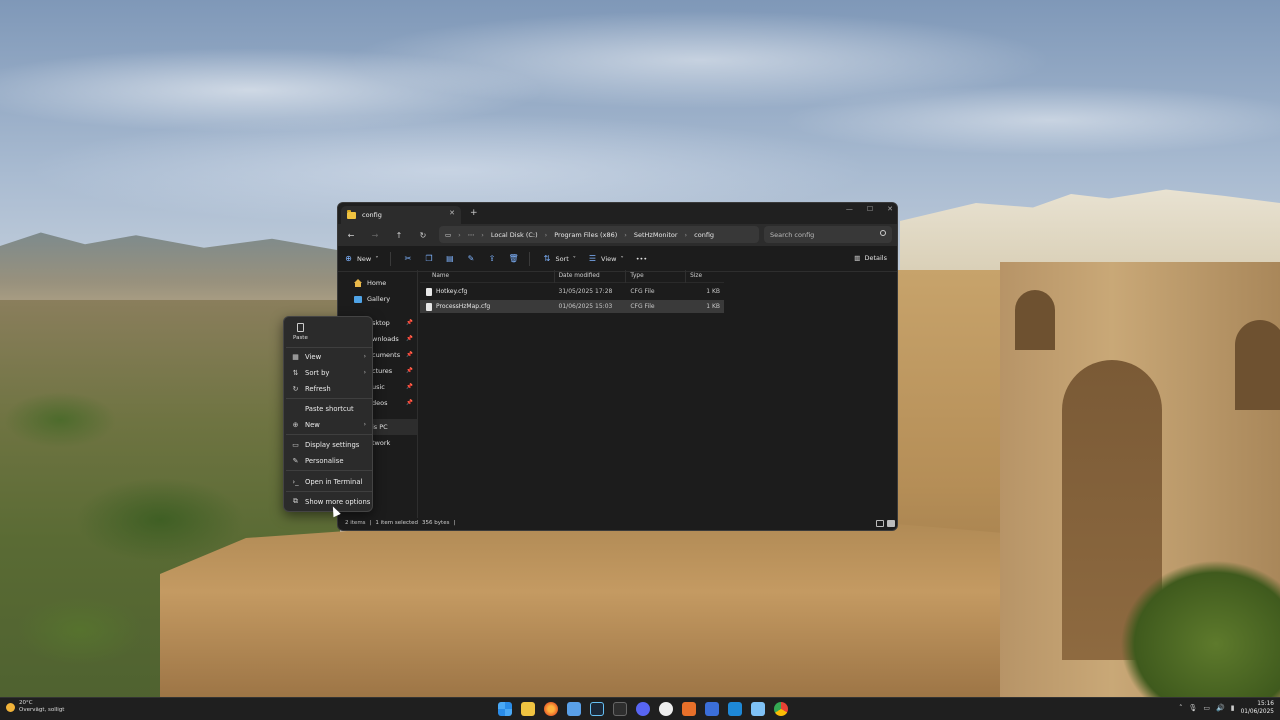 This screenshot has width=1280, height=720. What do you see at coordinates (890, 209) in the screenshot?
I see `close-window-icon: ✕` at bounding box center [890, 209].